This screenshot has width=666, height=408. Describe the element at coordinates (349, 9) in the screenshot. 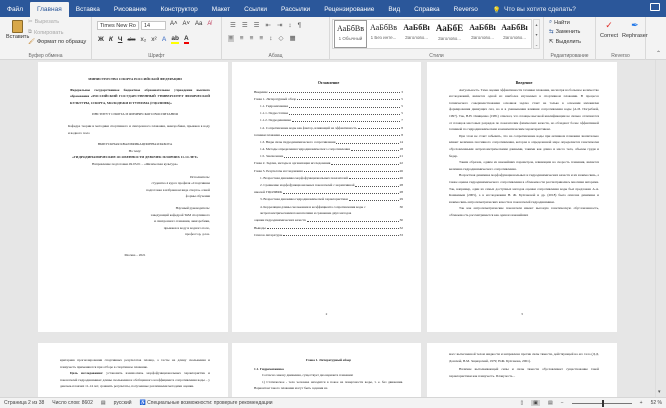

I see `tab-review: Рецензирование` at that location.